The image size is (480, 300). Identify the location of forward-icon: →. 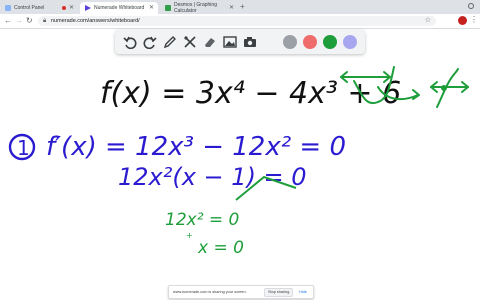
(19, 21).